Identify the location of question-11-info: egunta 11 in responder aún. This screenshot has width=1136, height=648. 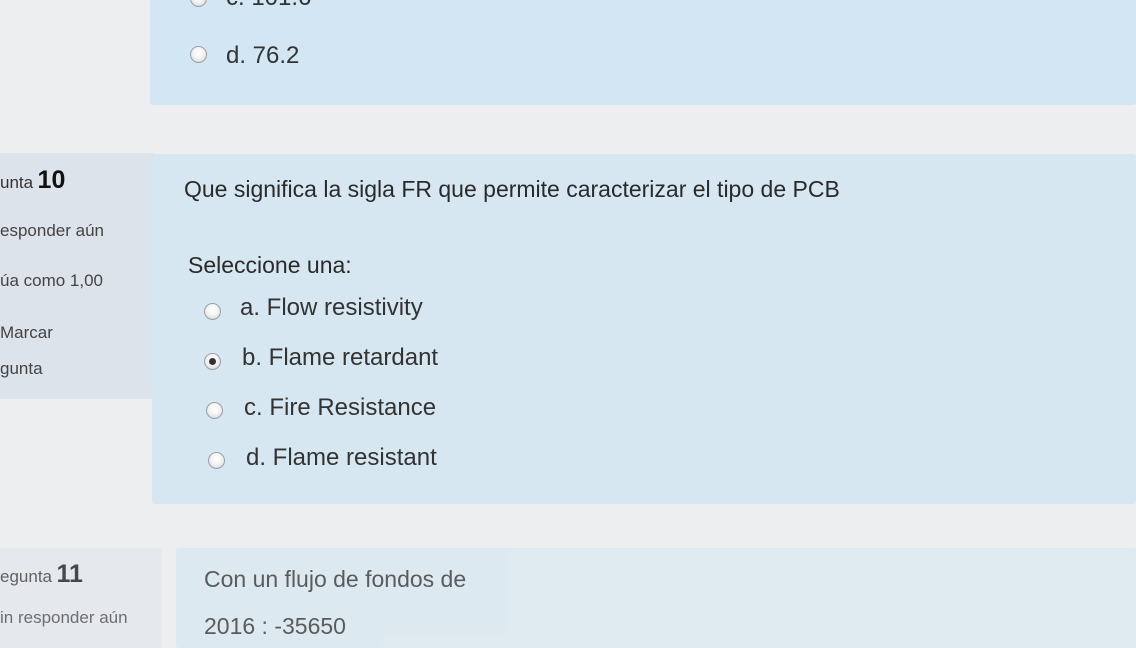
(81, 598).